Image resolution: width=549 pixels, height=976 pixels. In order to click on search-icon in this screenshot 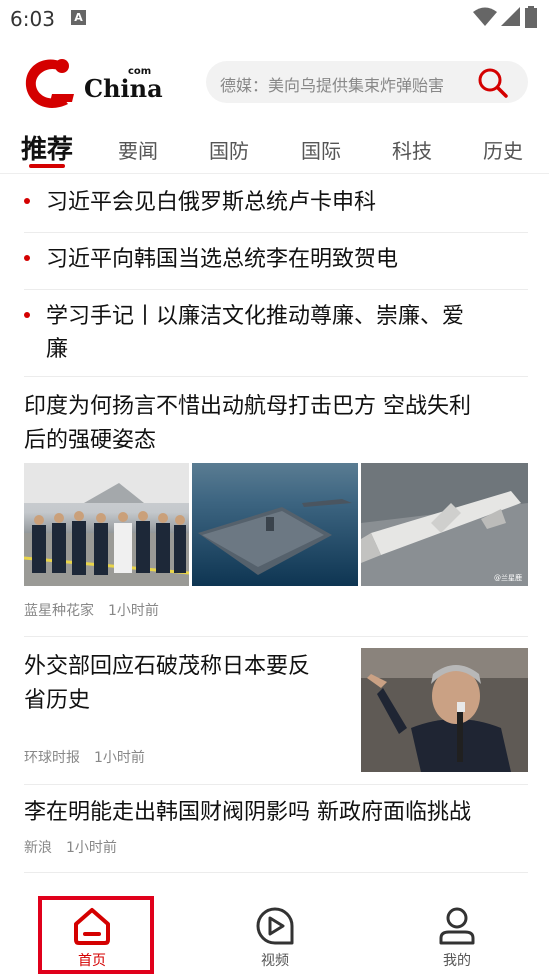, I will do `click(493, 83)`.